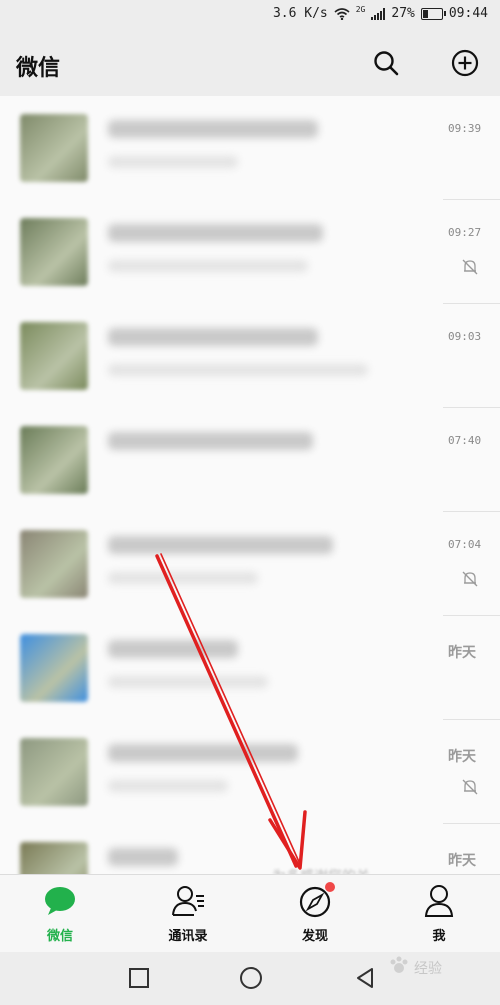 Image resolution: width=500 pixels, height=1005 pixels. What do you see at coordinates (378, 13) in the screenshot?
I see `signal-icon` at bounding box center [378, 13].